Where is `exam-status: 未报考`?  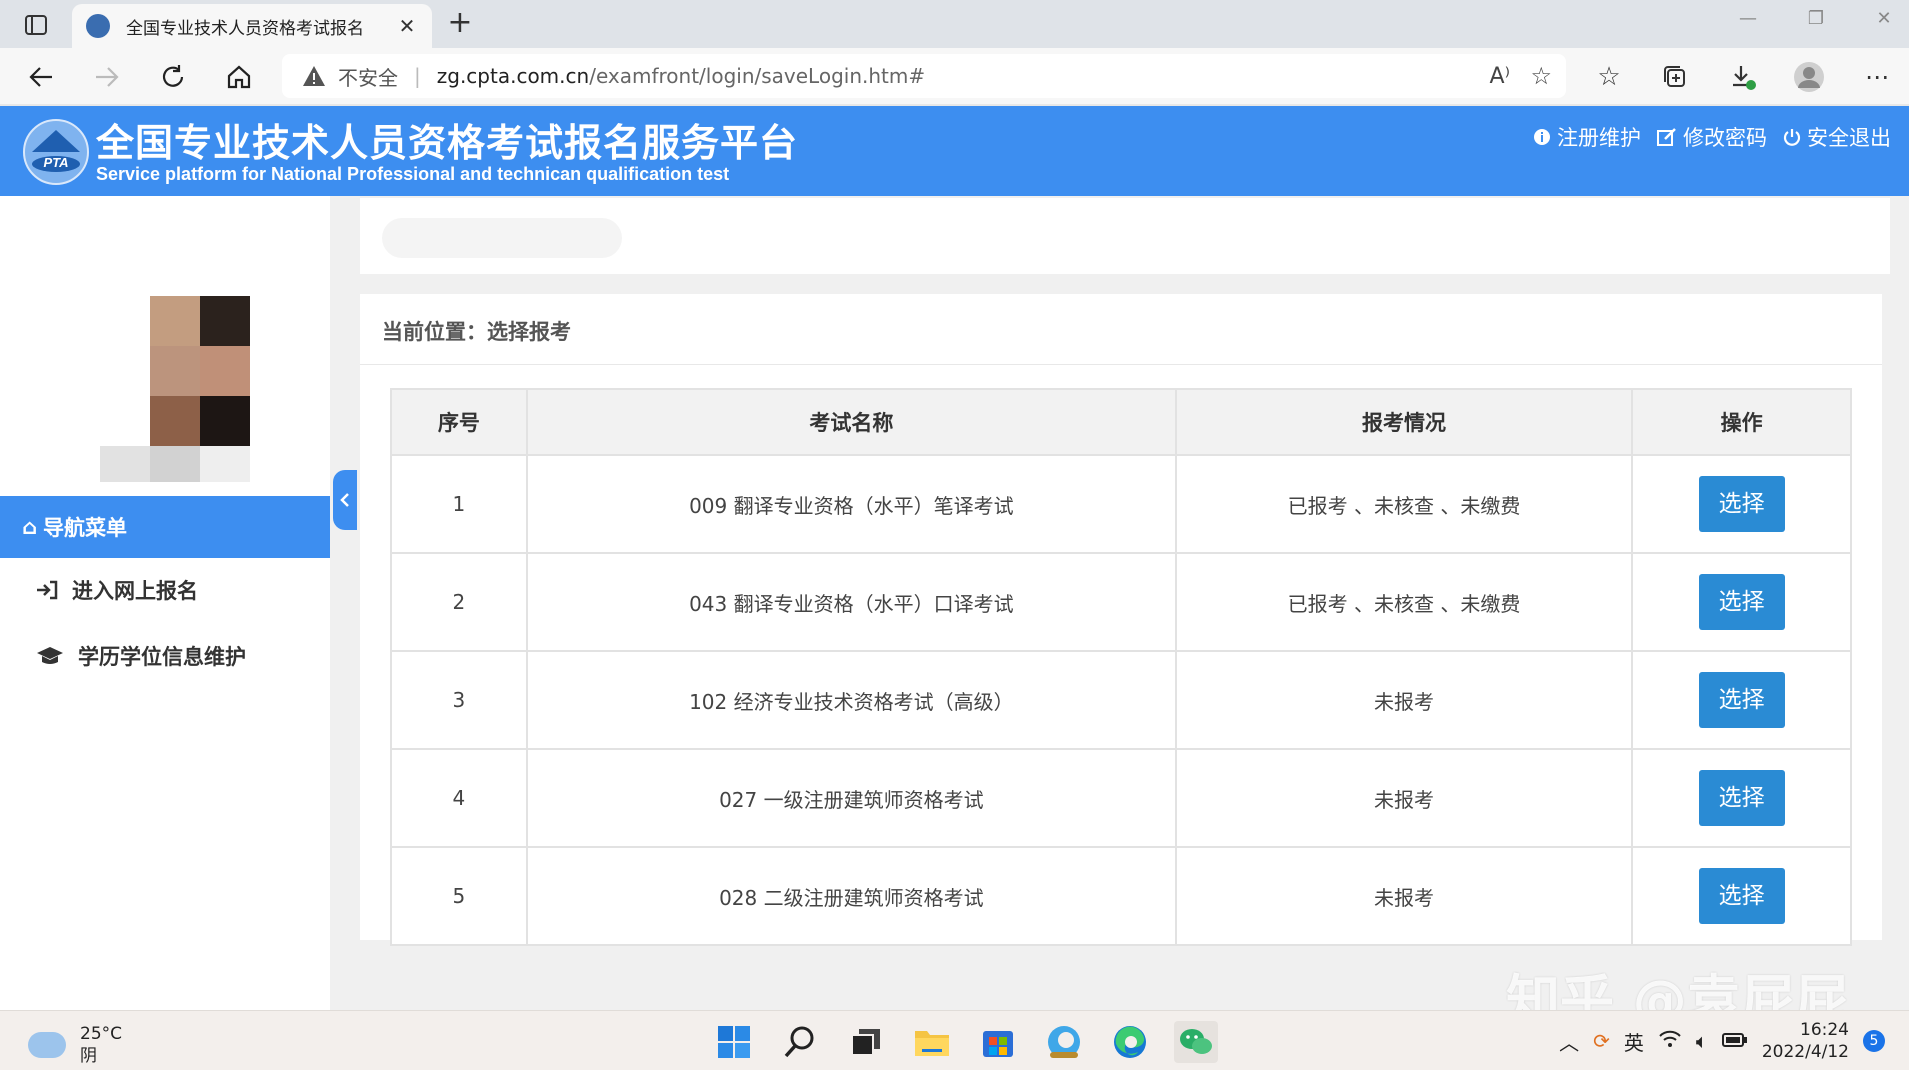
exam-status: 未报考 is located at coordinates (1404, 896).